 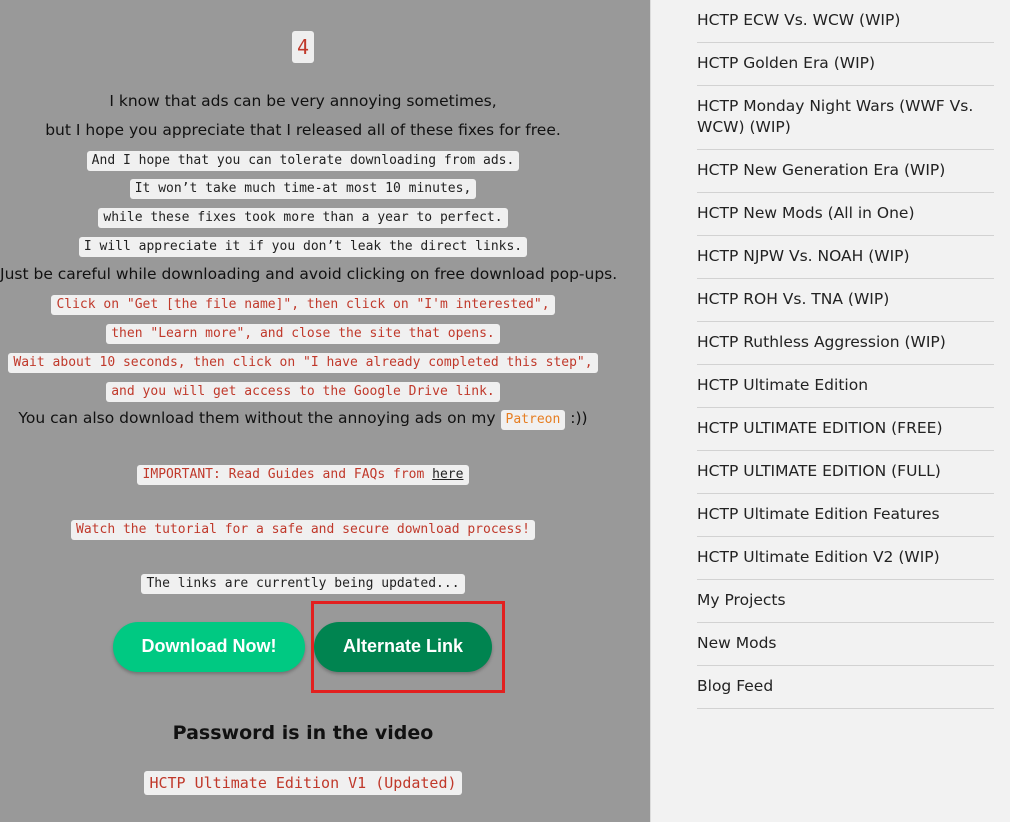 What do you see at coordinates (845, 64) in the screenshot?
I see `sidebar-item: HCTP Golden Era (WIP)` at bounding box center [845, 64].